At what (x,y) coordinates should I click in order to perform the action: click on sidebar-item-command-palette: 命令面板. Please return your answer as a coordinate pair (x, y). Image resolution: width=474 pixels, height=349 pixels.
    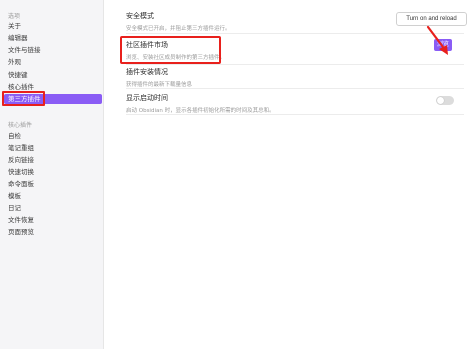
    Looking at the image, I should click on (53, 184).